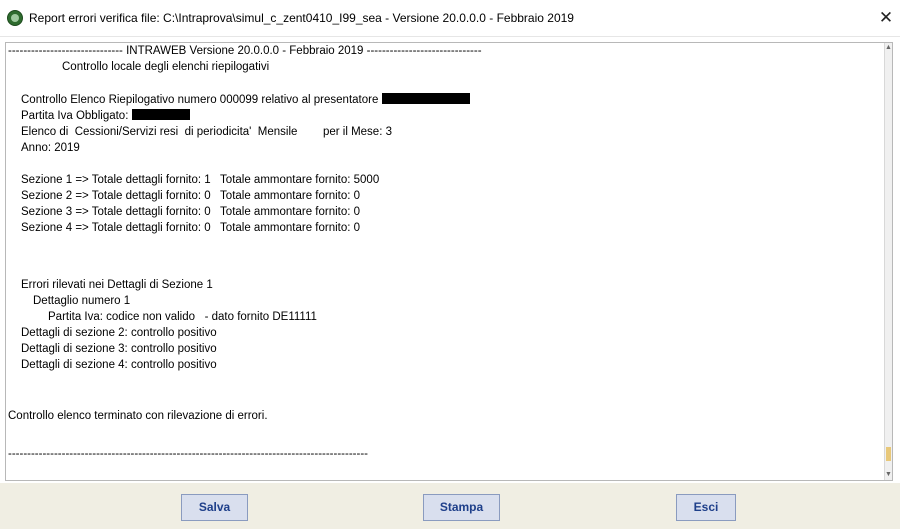 Image resolution: width=900 pixels, height=529 pixels. I want to click on button-bar: Salva Stampa Esci, so click(450, 506).